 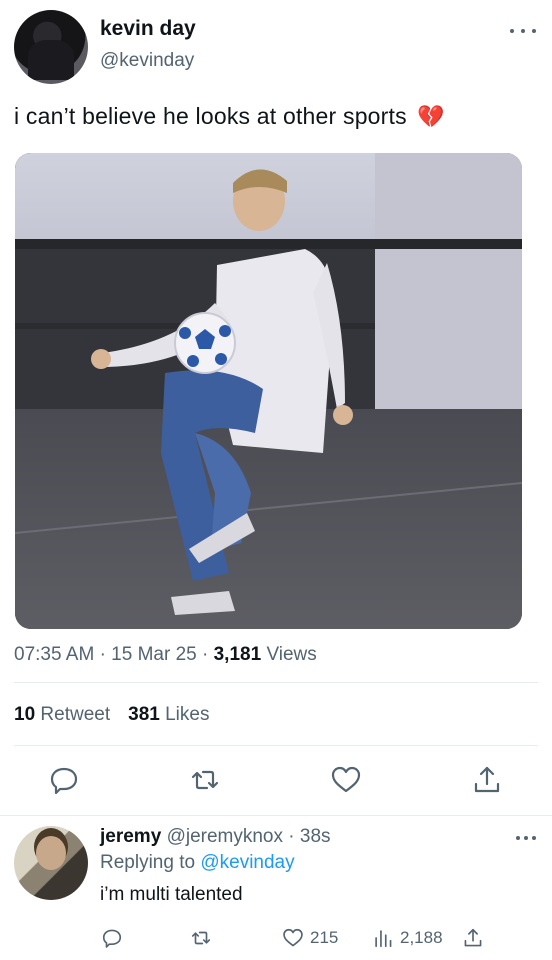 I want to click on reply-likes-count: 215, so click(x=324, y=937).